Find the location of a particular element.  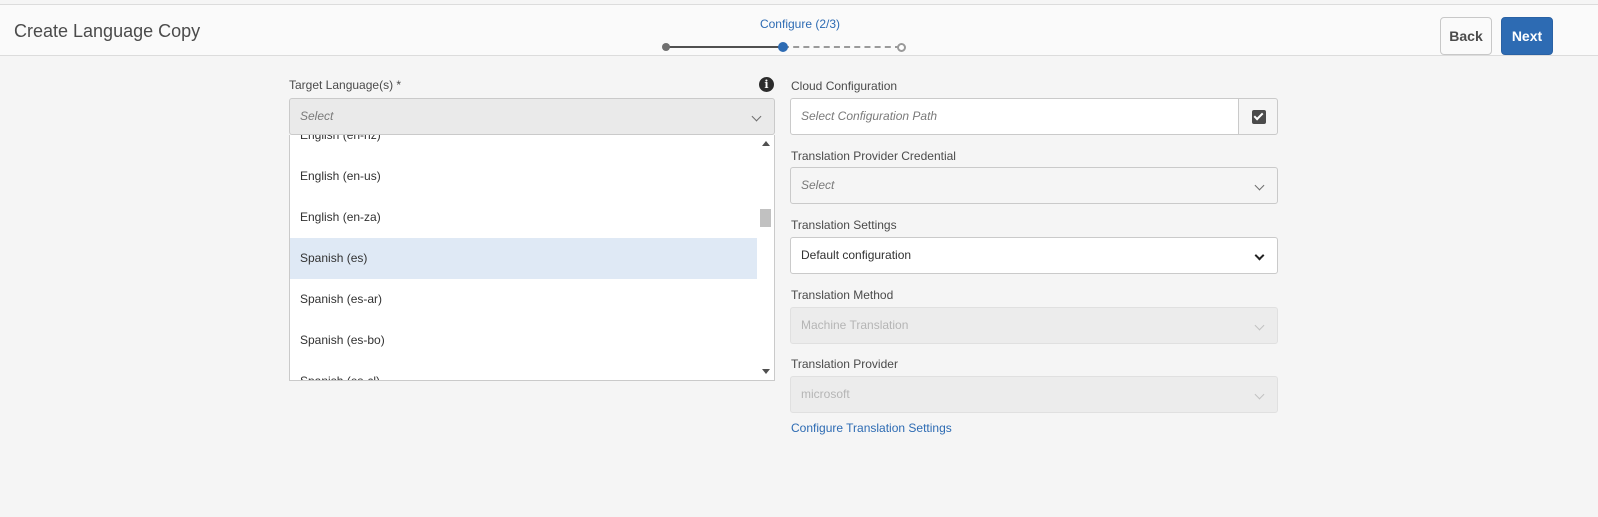

configuration-path-picker-button is located at coordinates (1258, 116).